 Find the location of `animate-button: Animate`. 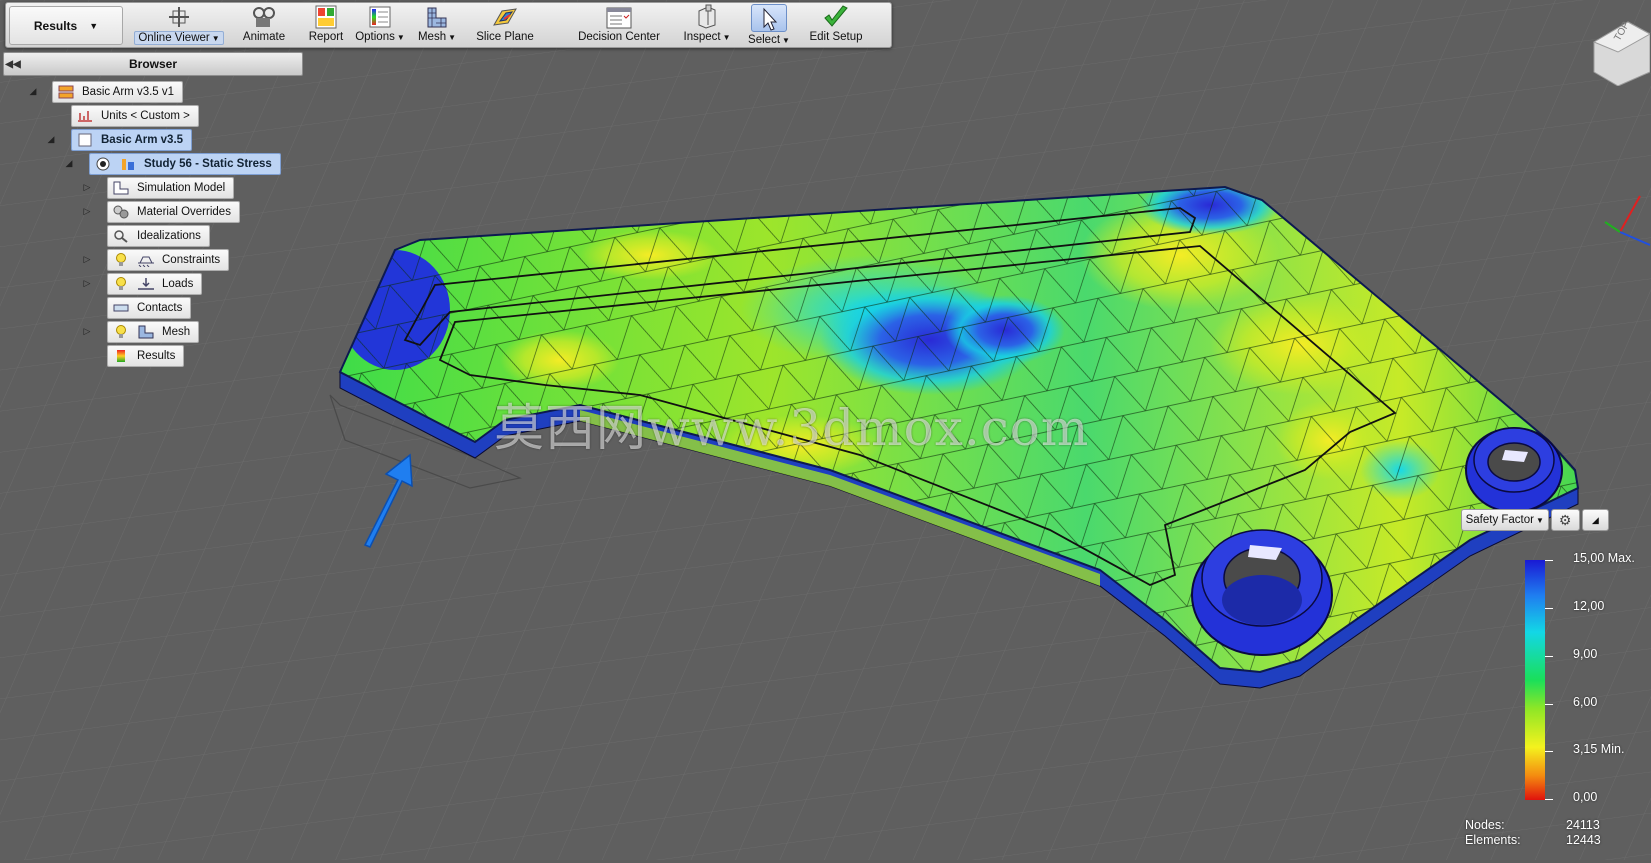

animate-button: Animate is located at coordinates (264, 25).